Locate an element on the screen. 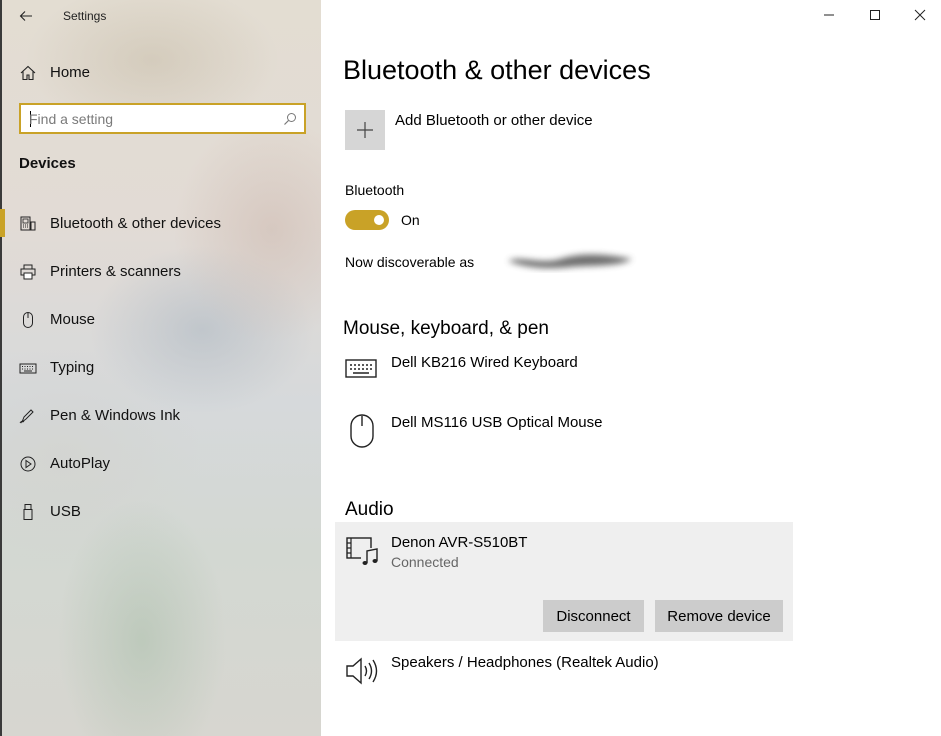 The width and height of the screenshot is (941, 736). bluetooth-devices-icon is located at coordinates (28, 224).